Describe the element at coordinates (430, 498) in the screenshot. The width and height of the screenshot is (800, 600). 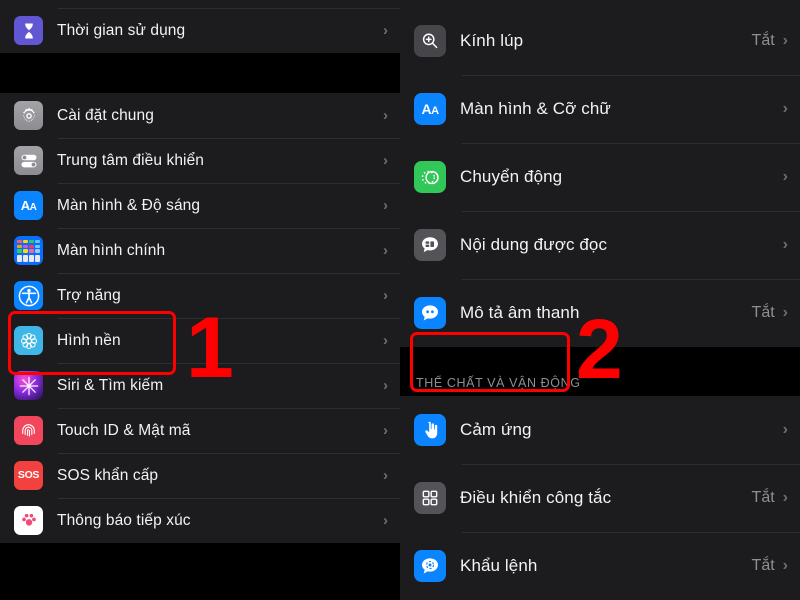
I see `switch-grid-icon` at that location.